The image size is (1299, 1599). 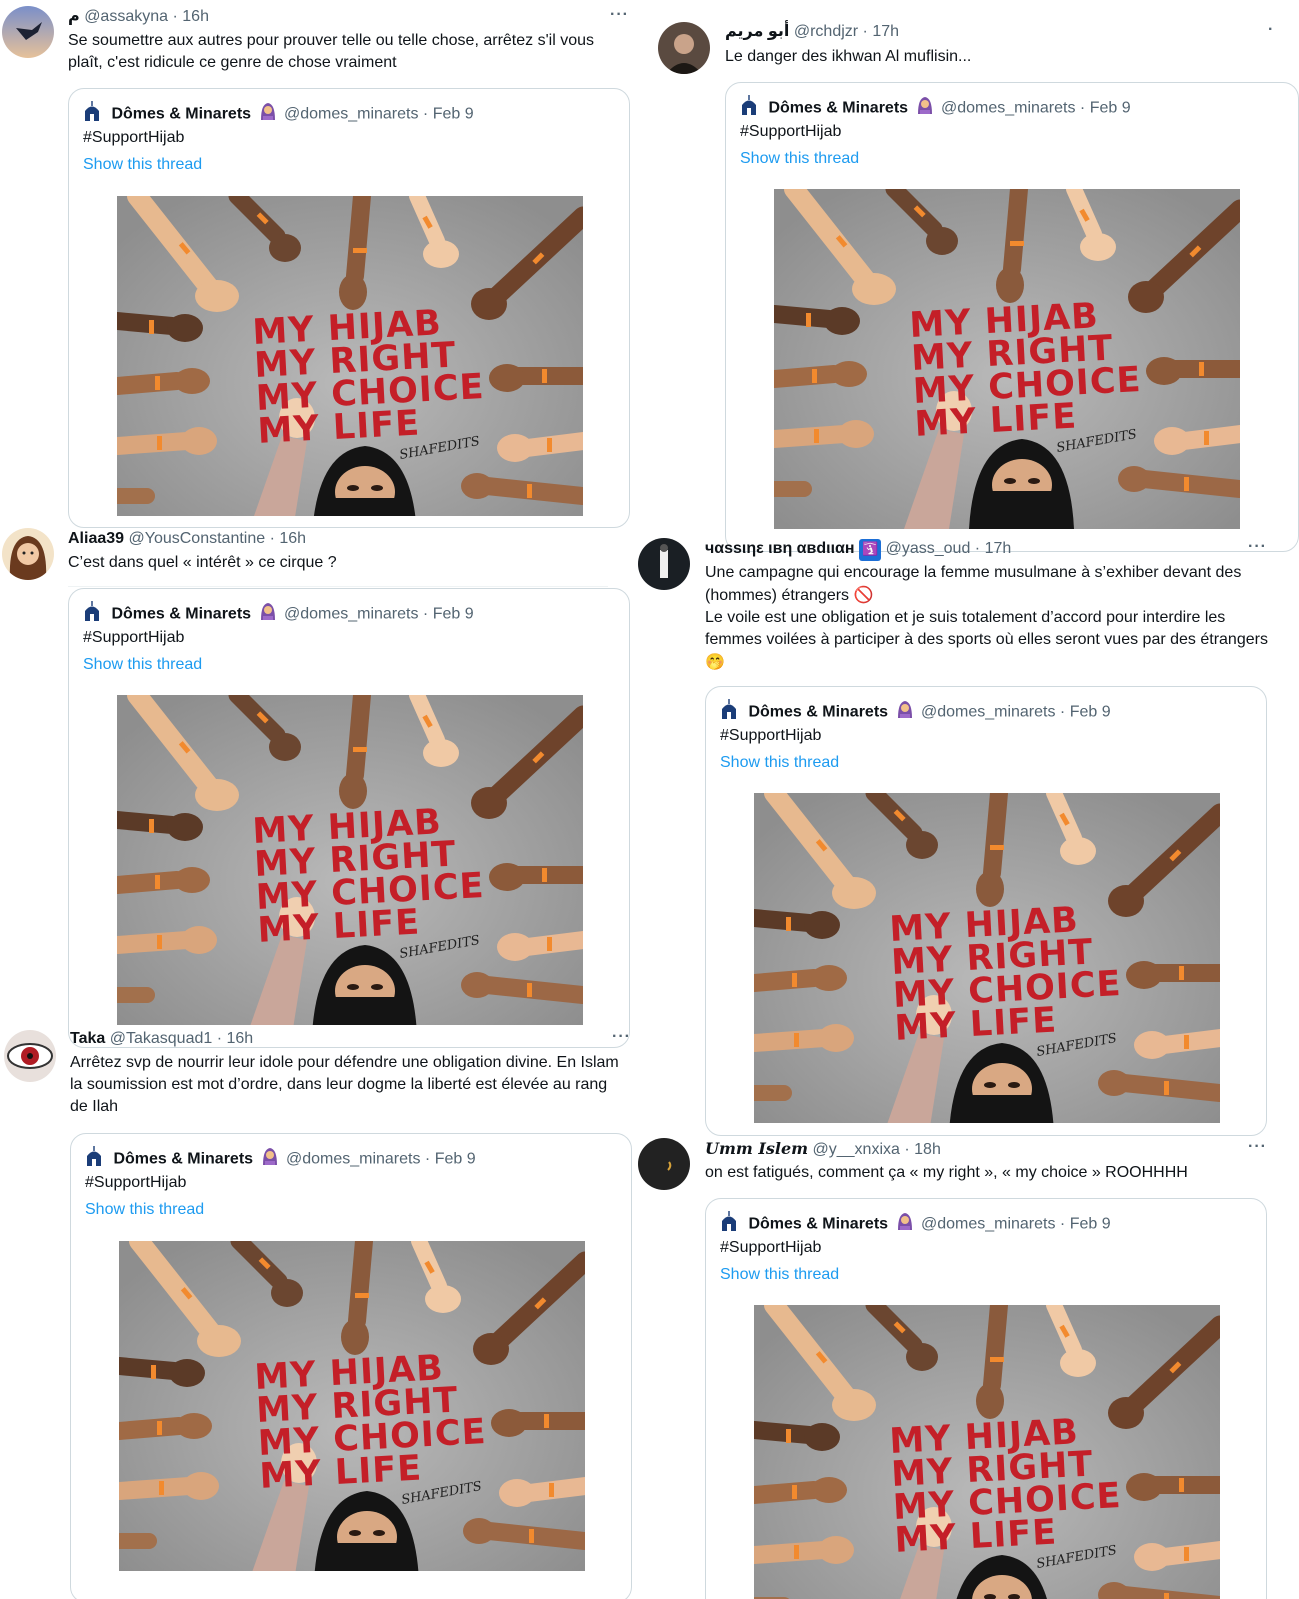 I want to click on timestamp: 18h, so click(x=927, y=1149).